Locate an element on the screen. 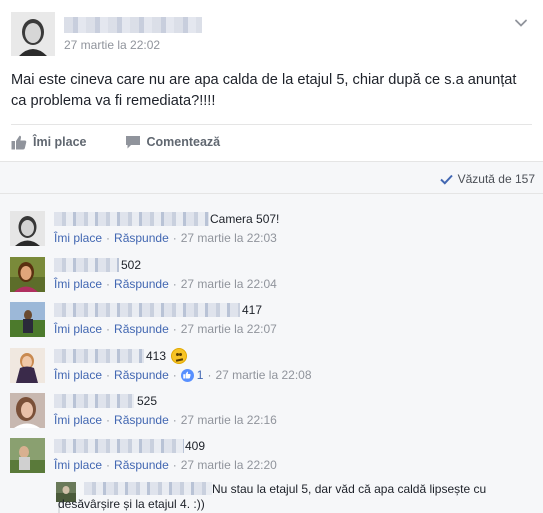  seen-by-label: Văzută de 157 is located at coordinates (496, 179).